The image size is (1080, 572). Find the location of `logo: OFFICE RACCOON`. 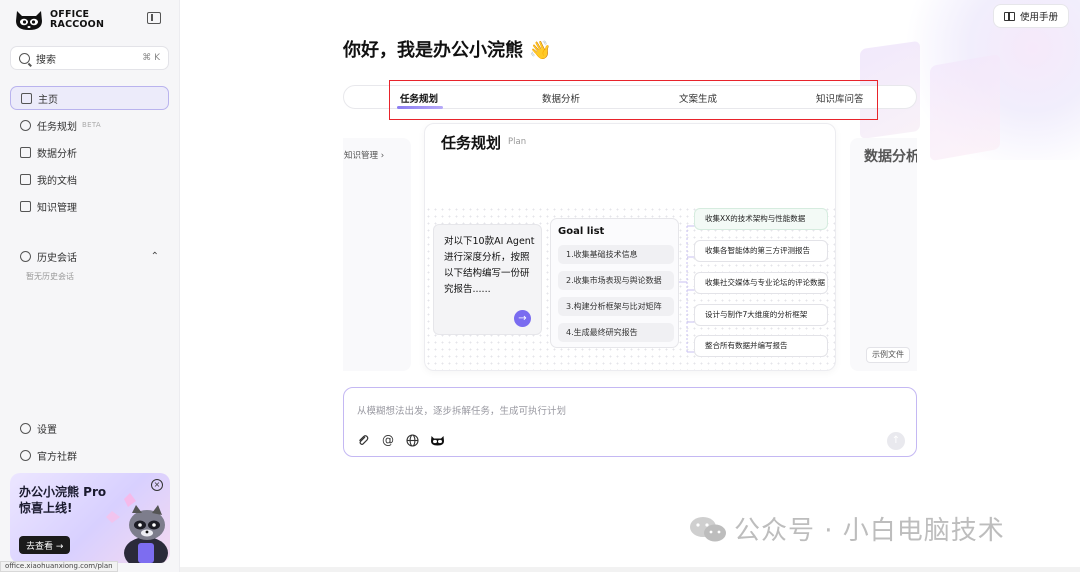

logo: OFFICE RACCOON is located at coordinates (59, 20).